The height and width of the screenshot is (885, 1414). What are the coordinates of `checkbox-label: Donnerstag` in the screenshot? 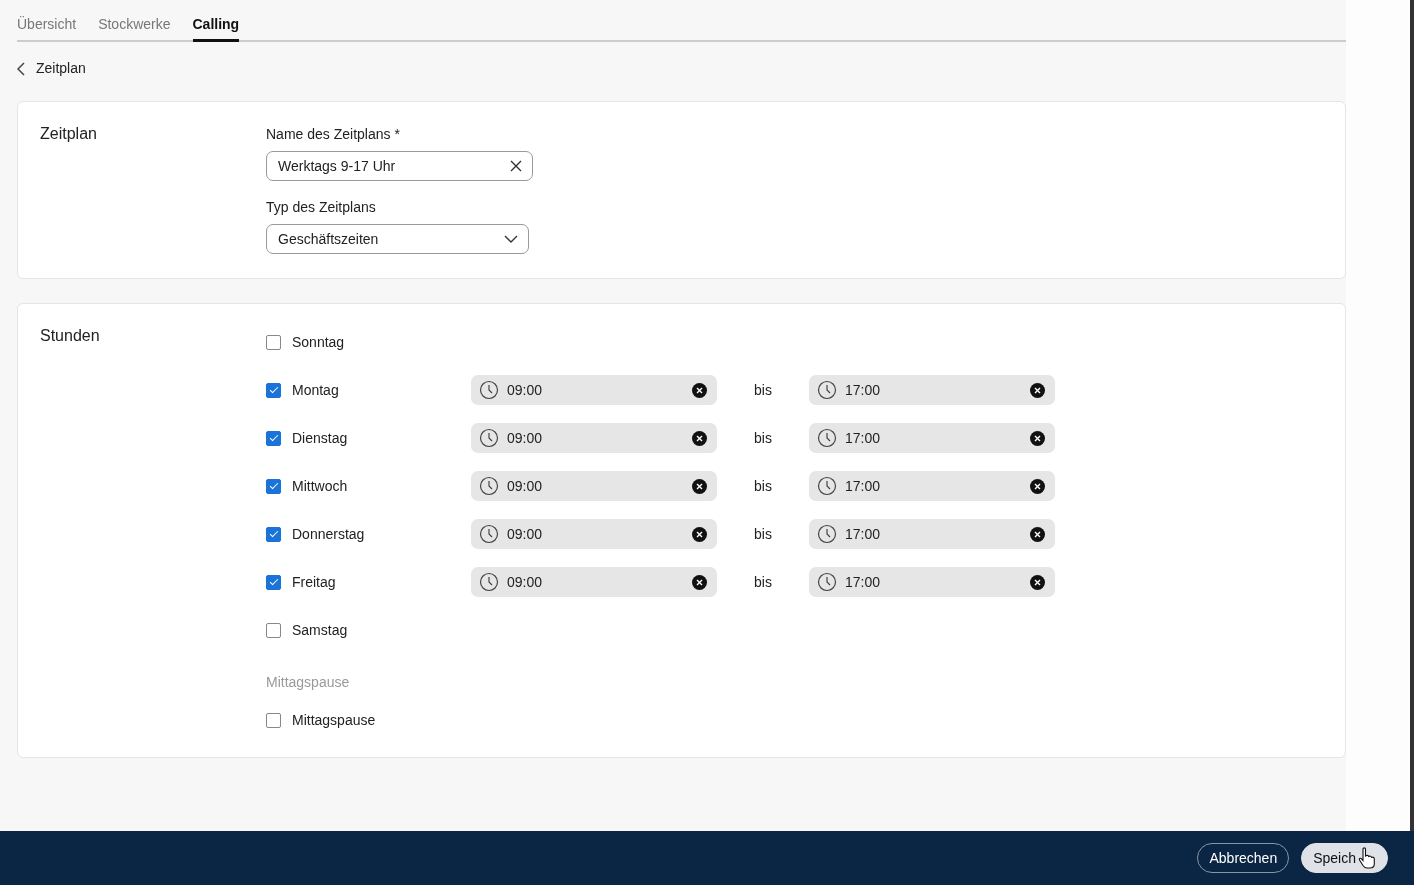 It's located at (328, 534).